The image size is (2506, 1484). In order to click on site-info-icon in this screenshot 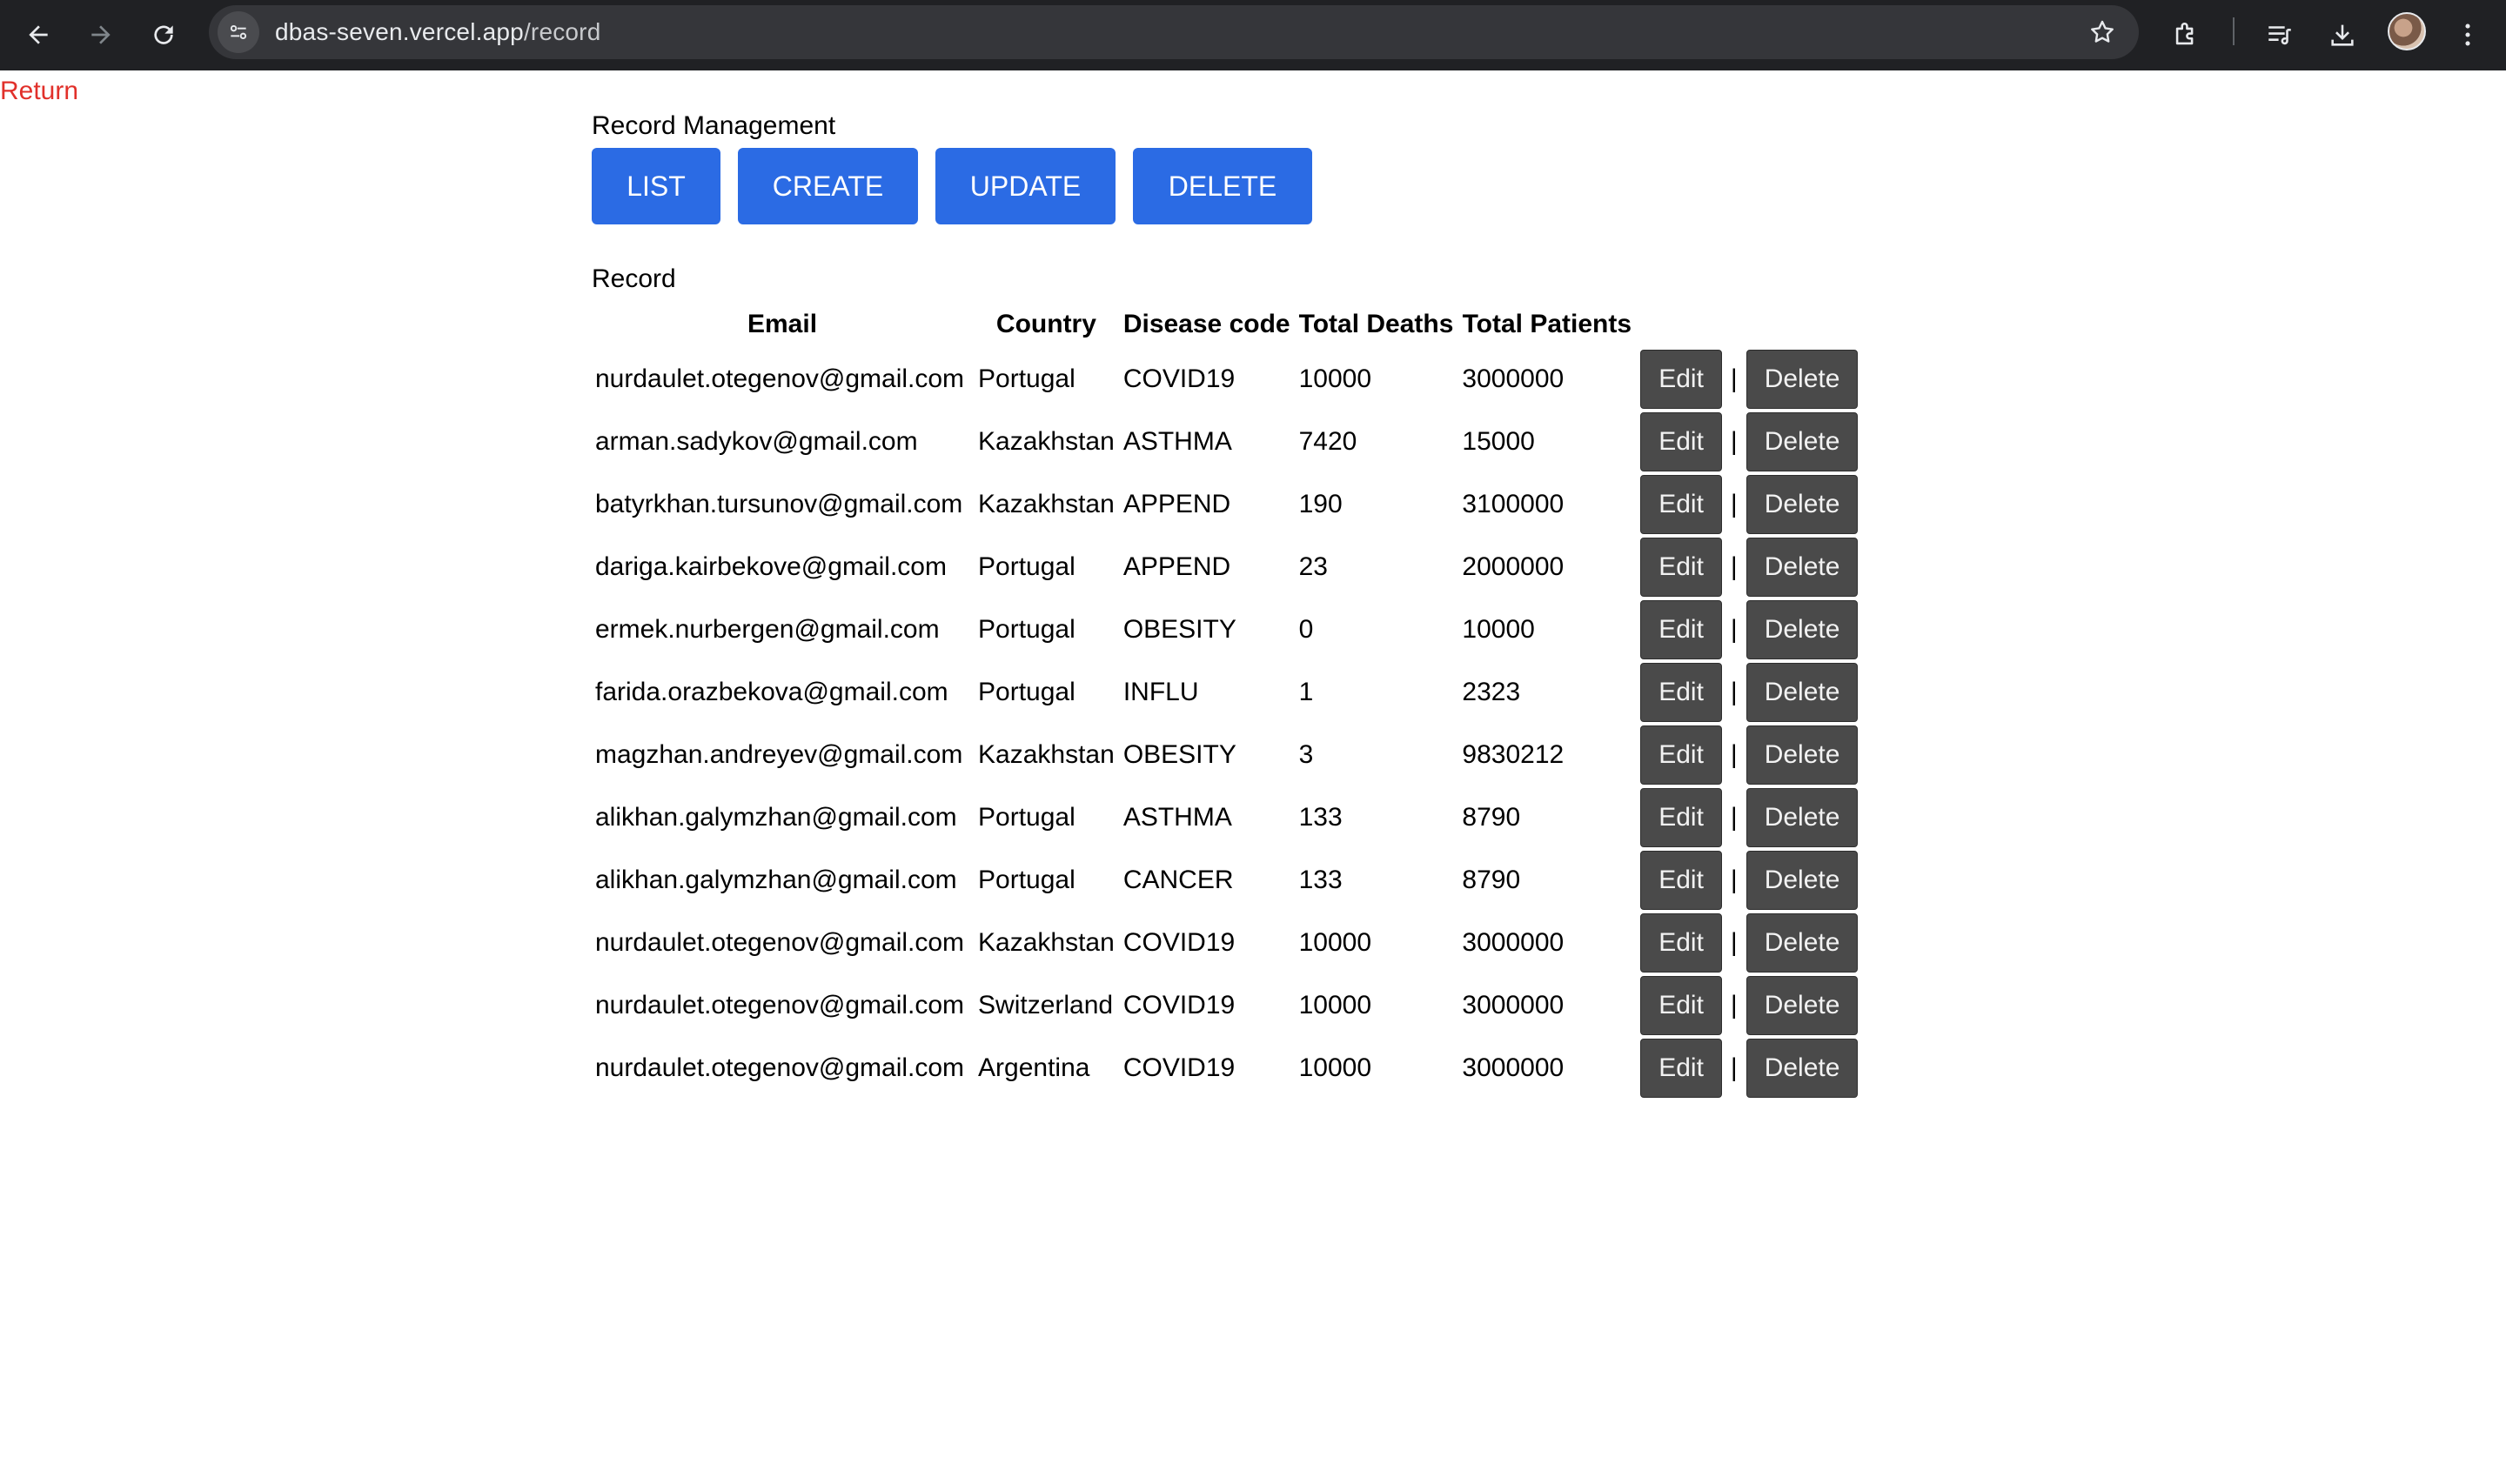, I will do `click(239, 32)`.